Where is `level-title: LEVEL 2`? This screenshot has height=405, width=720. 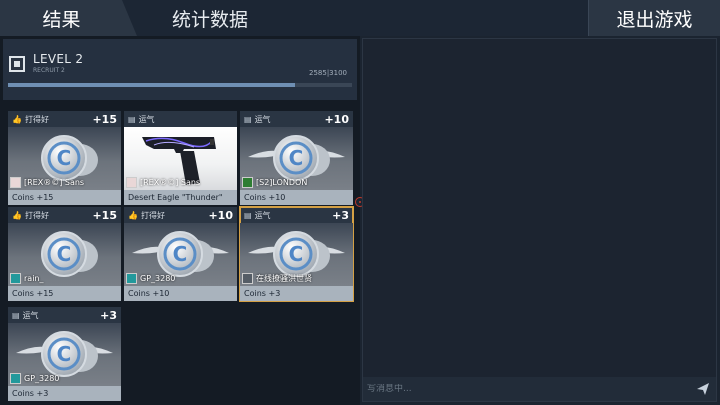
level-title: LEVEL 2 is located at coordinates (58, 59).